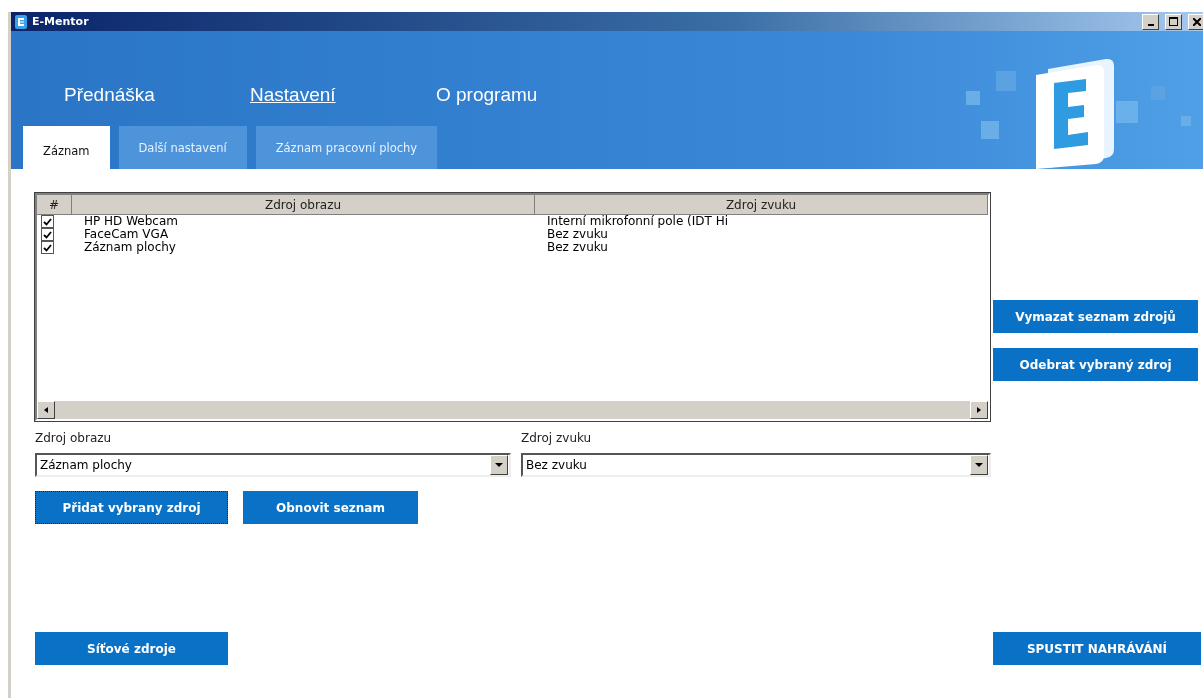 The width and height of the screenshot is (1203, 700). Describe the element at coordinates (61, 21) in the screenshot. I see `window-title: E-Mentor` at that location.